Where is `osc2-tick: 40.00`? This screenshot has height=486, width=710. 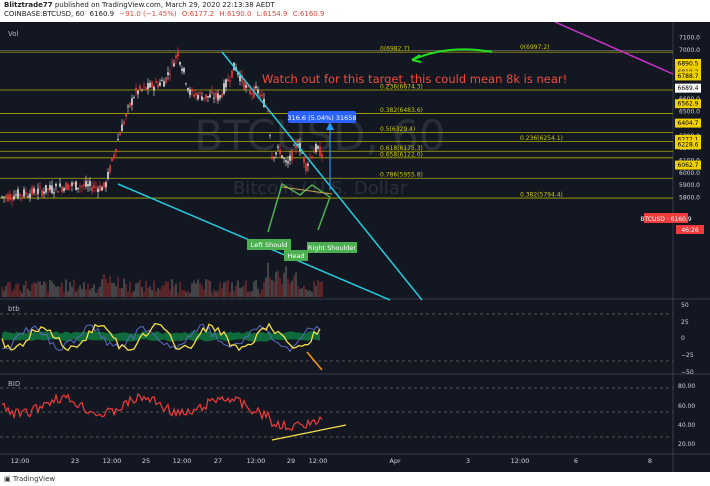
osc2-tick: 40.00 is located at coordinates (686, 425).